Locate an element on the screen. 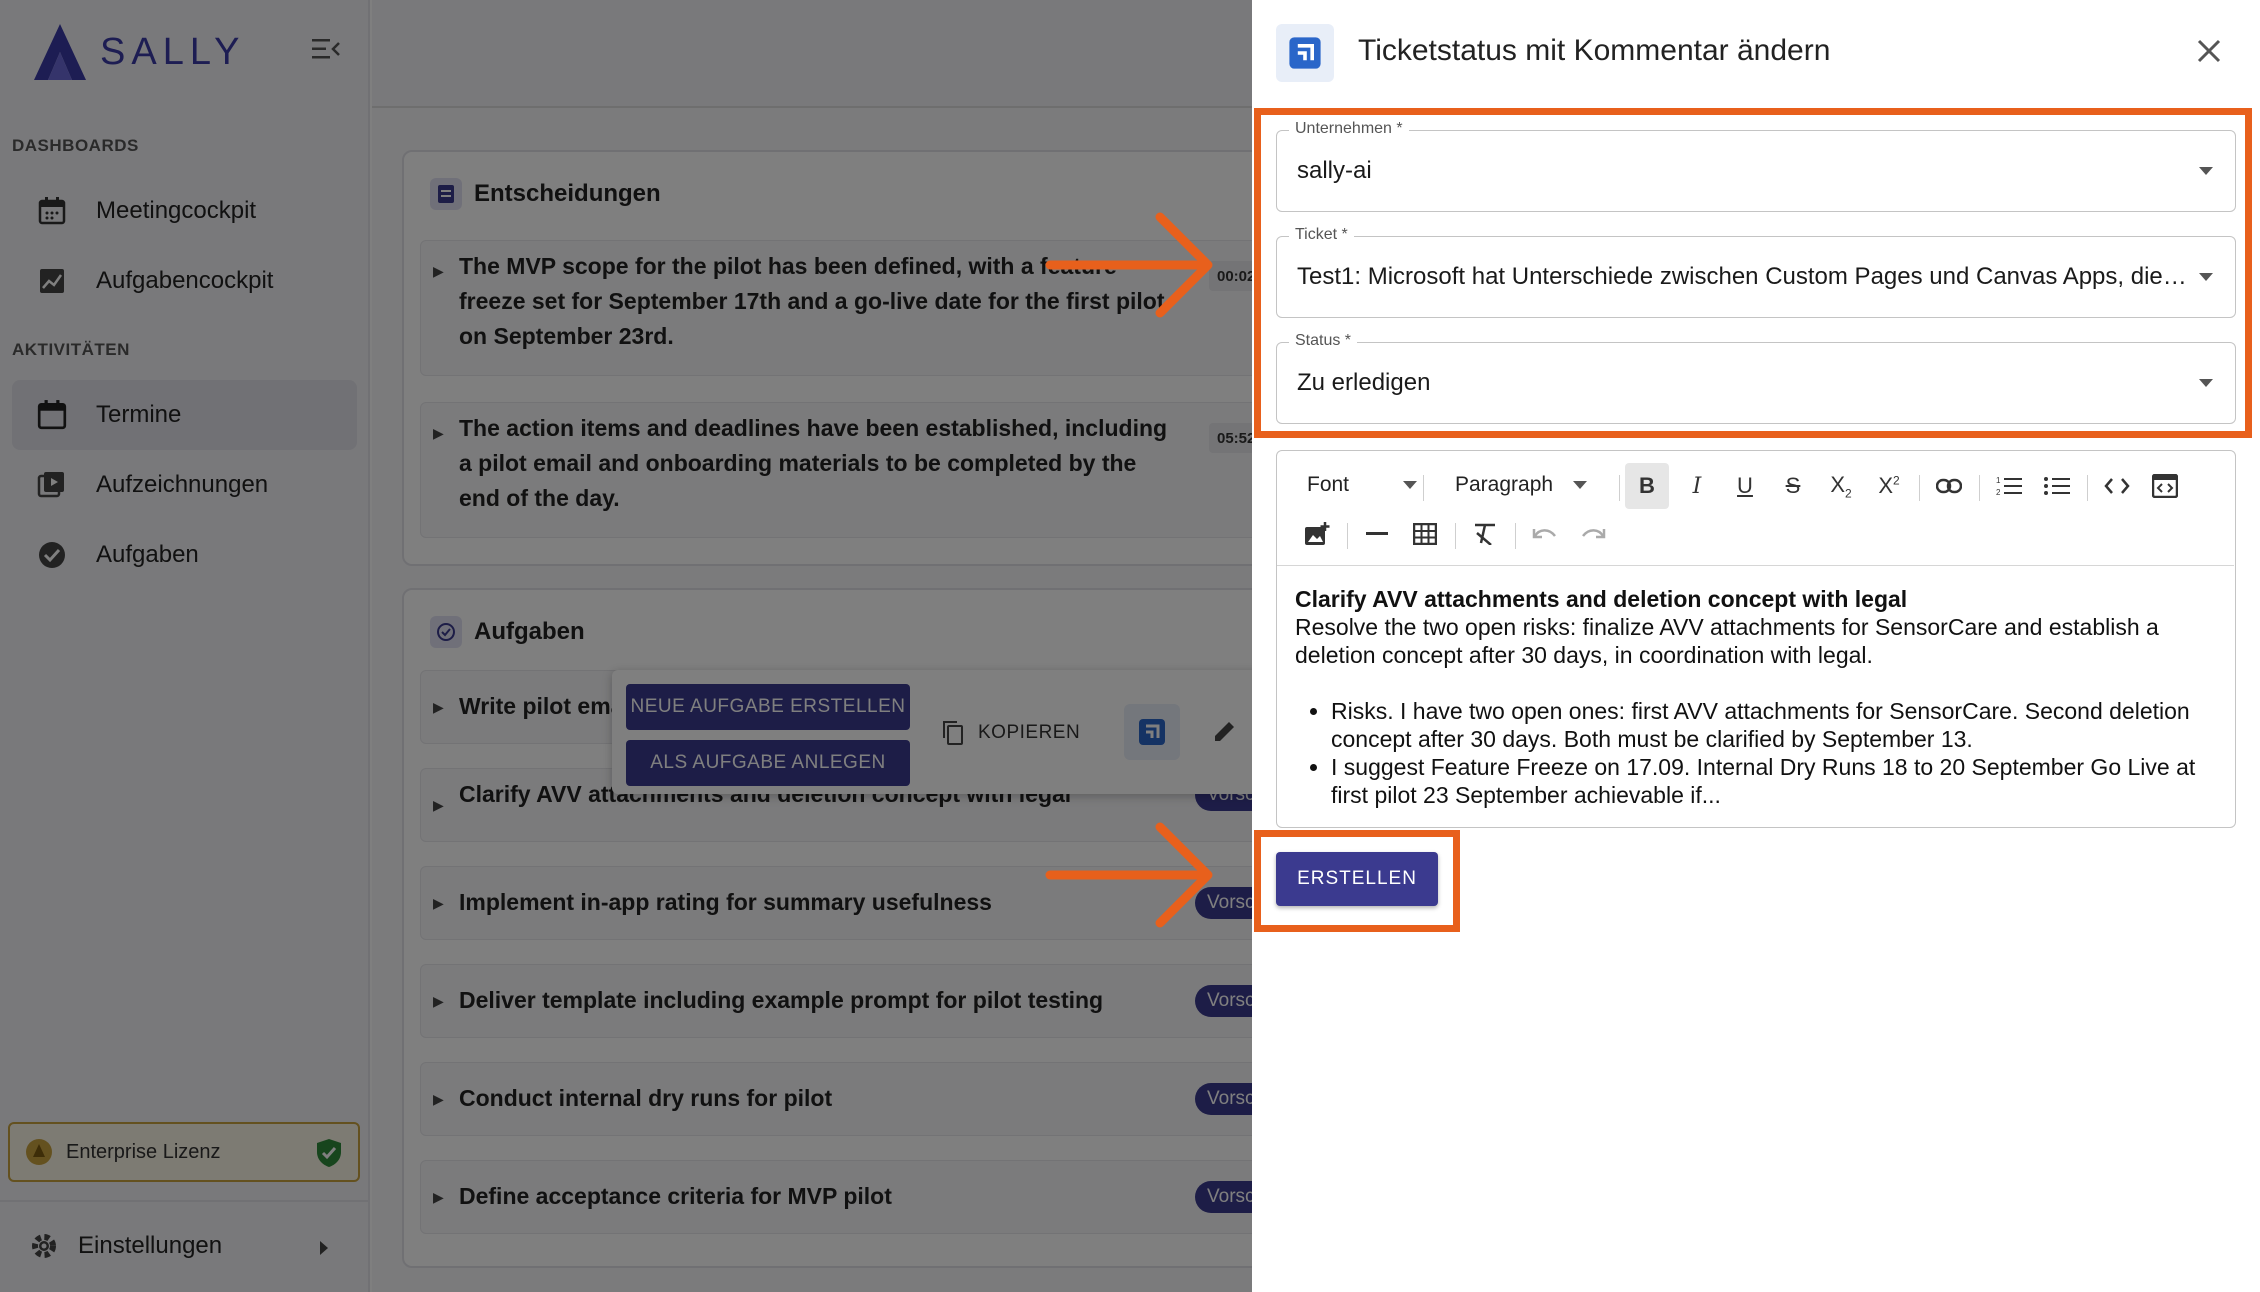  bold-button: B is located at coordinates (1647, 486).